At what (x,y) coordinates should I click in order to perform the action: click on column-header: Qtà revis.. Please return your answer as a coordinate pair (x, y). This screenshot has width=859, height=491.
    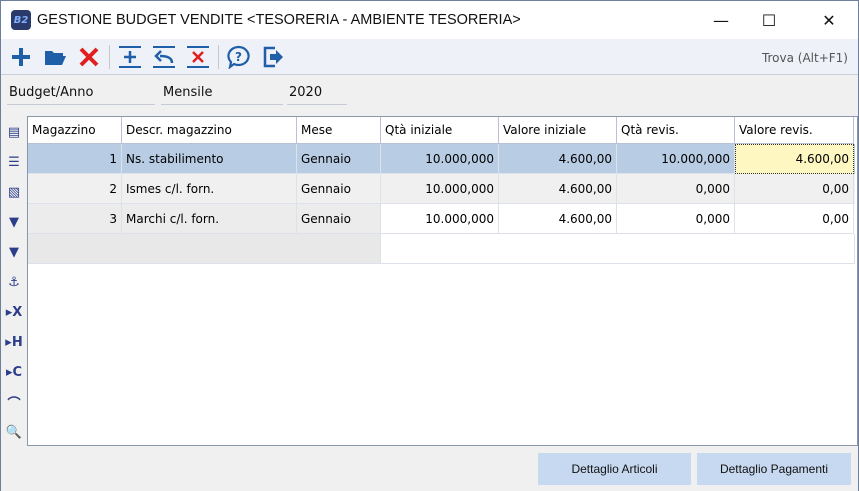
    Looking at the image, I should click on (676, 130).